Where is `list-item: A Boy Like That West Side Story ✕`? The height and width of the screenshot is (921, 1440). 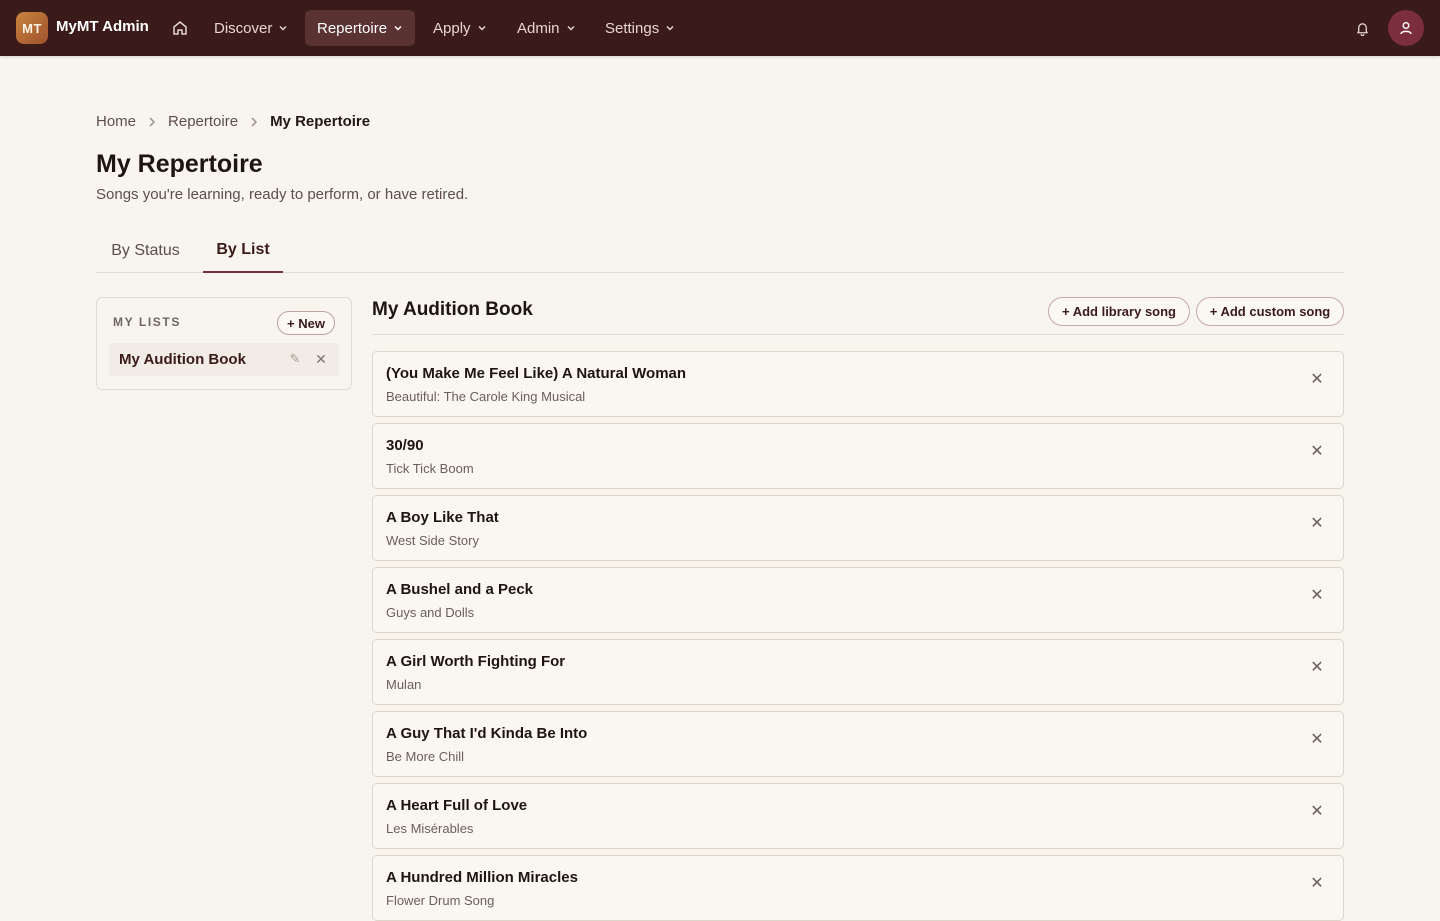
list-item: A Boy Like That West Side Story ✕ is located at coordinates (858, 528).